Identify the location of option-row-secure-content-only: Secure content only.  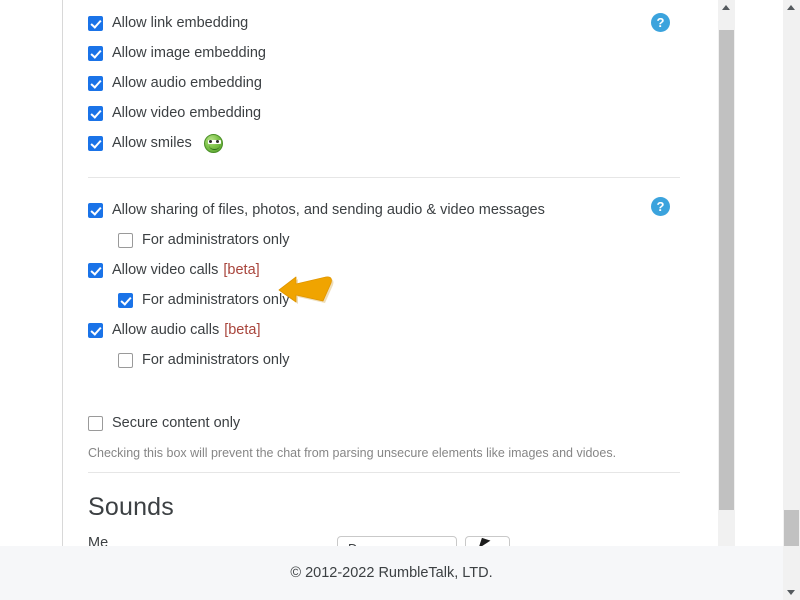
(390, 423).